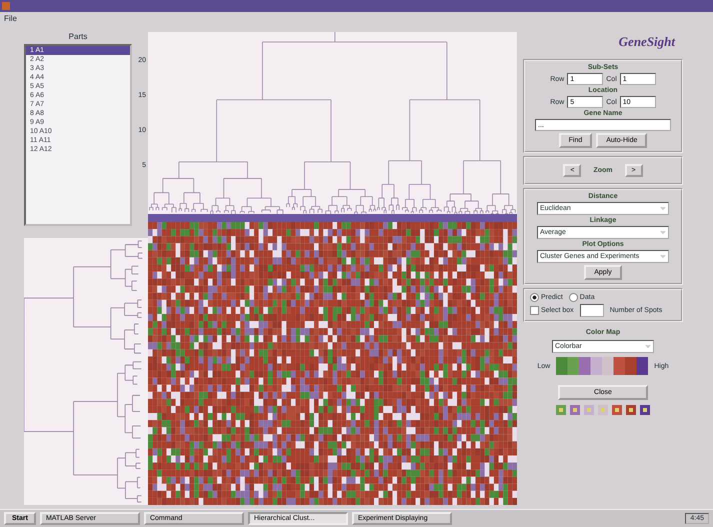 This screenshot has height=527, width=713. What do you see at coordinates (6, 6) in the screenshot?
I see `app-icon` at bounding box center [6, 6].